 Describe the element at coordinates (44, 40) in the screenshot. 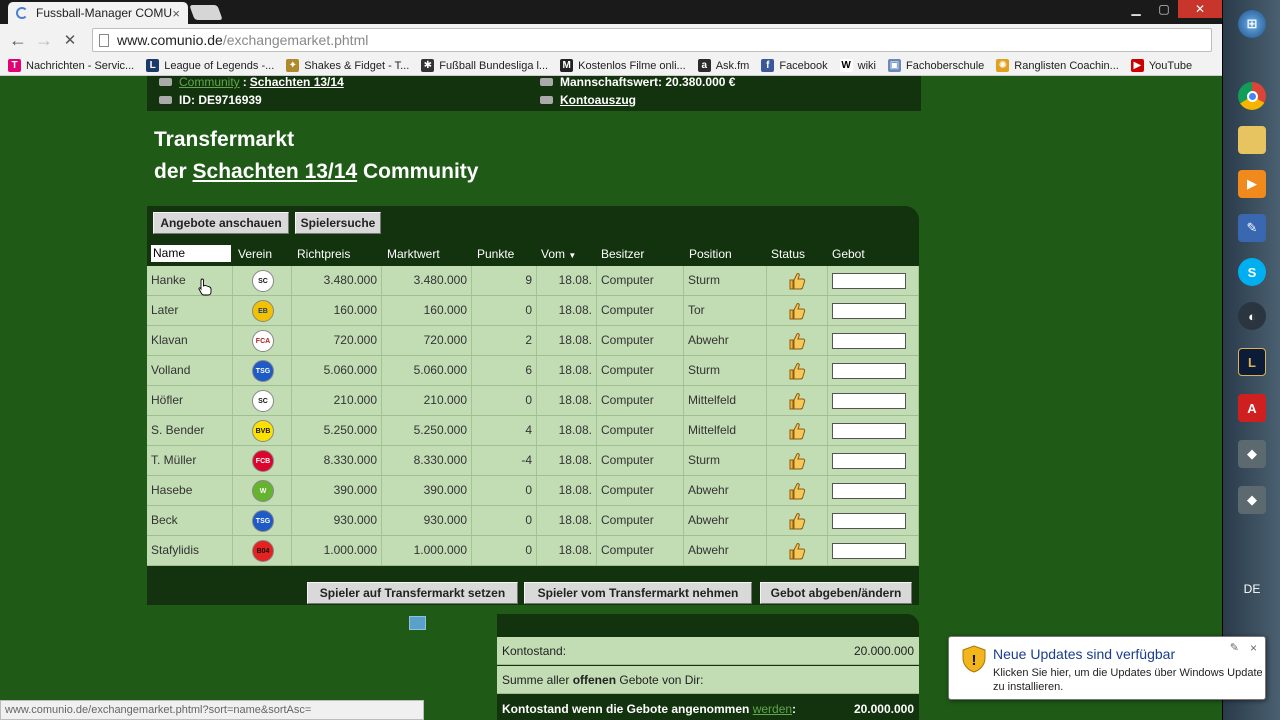

I see `forward-button: →` at that location.